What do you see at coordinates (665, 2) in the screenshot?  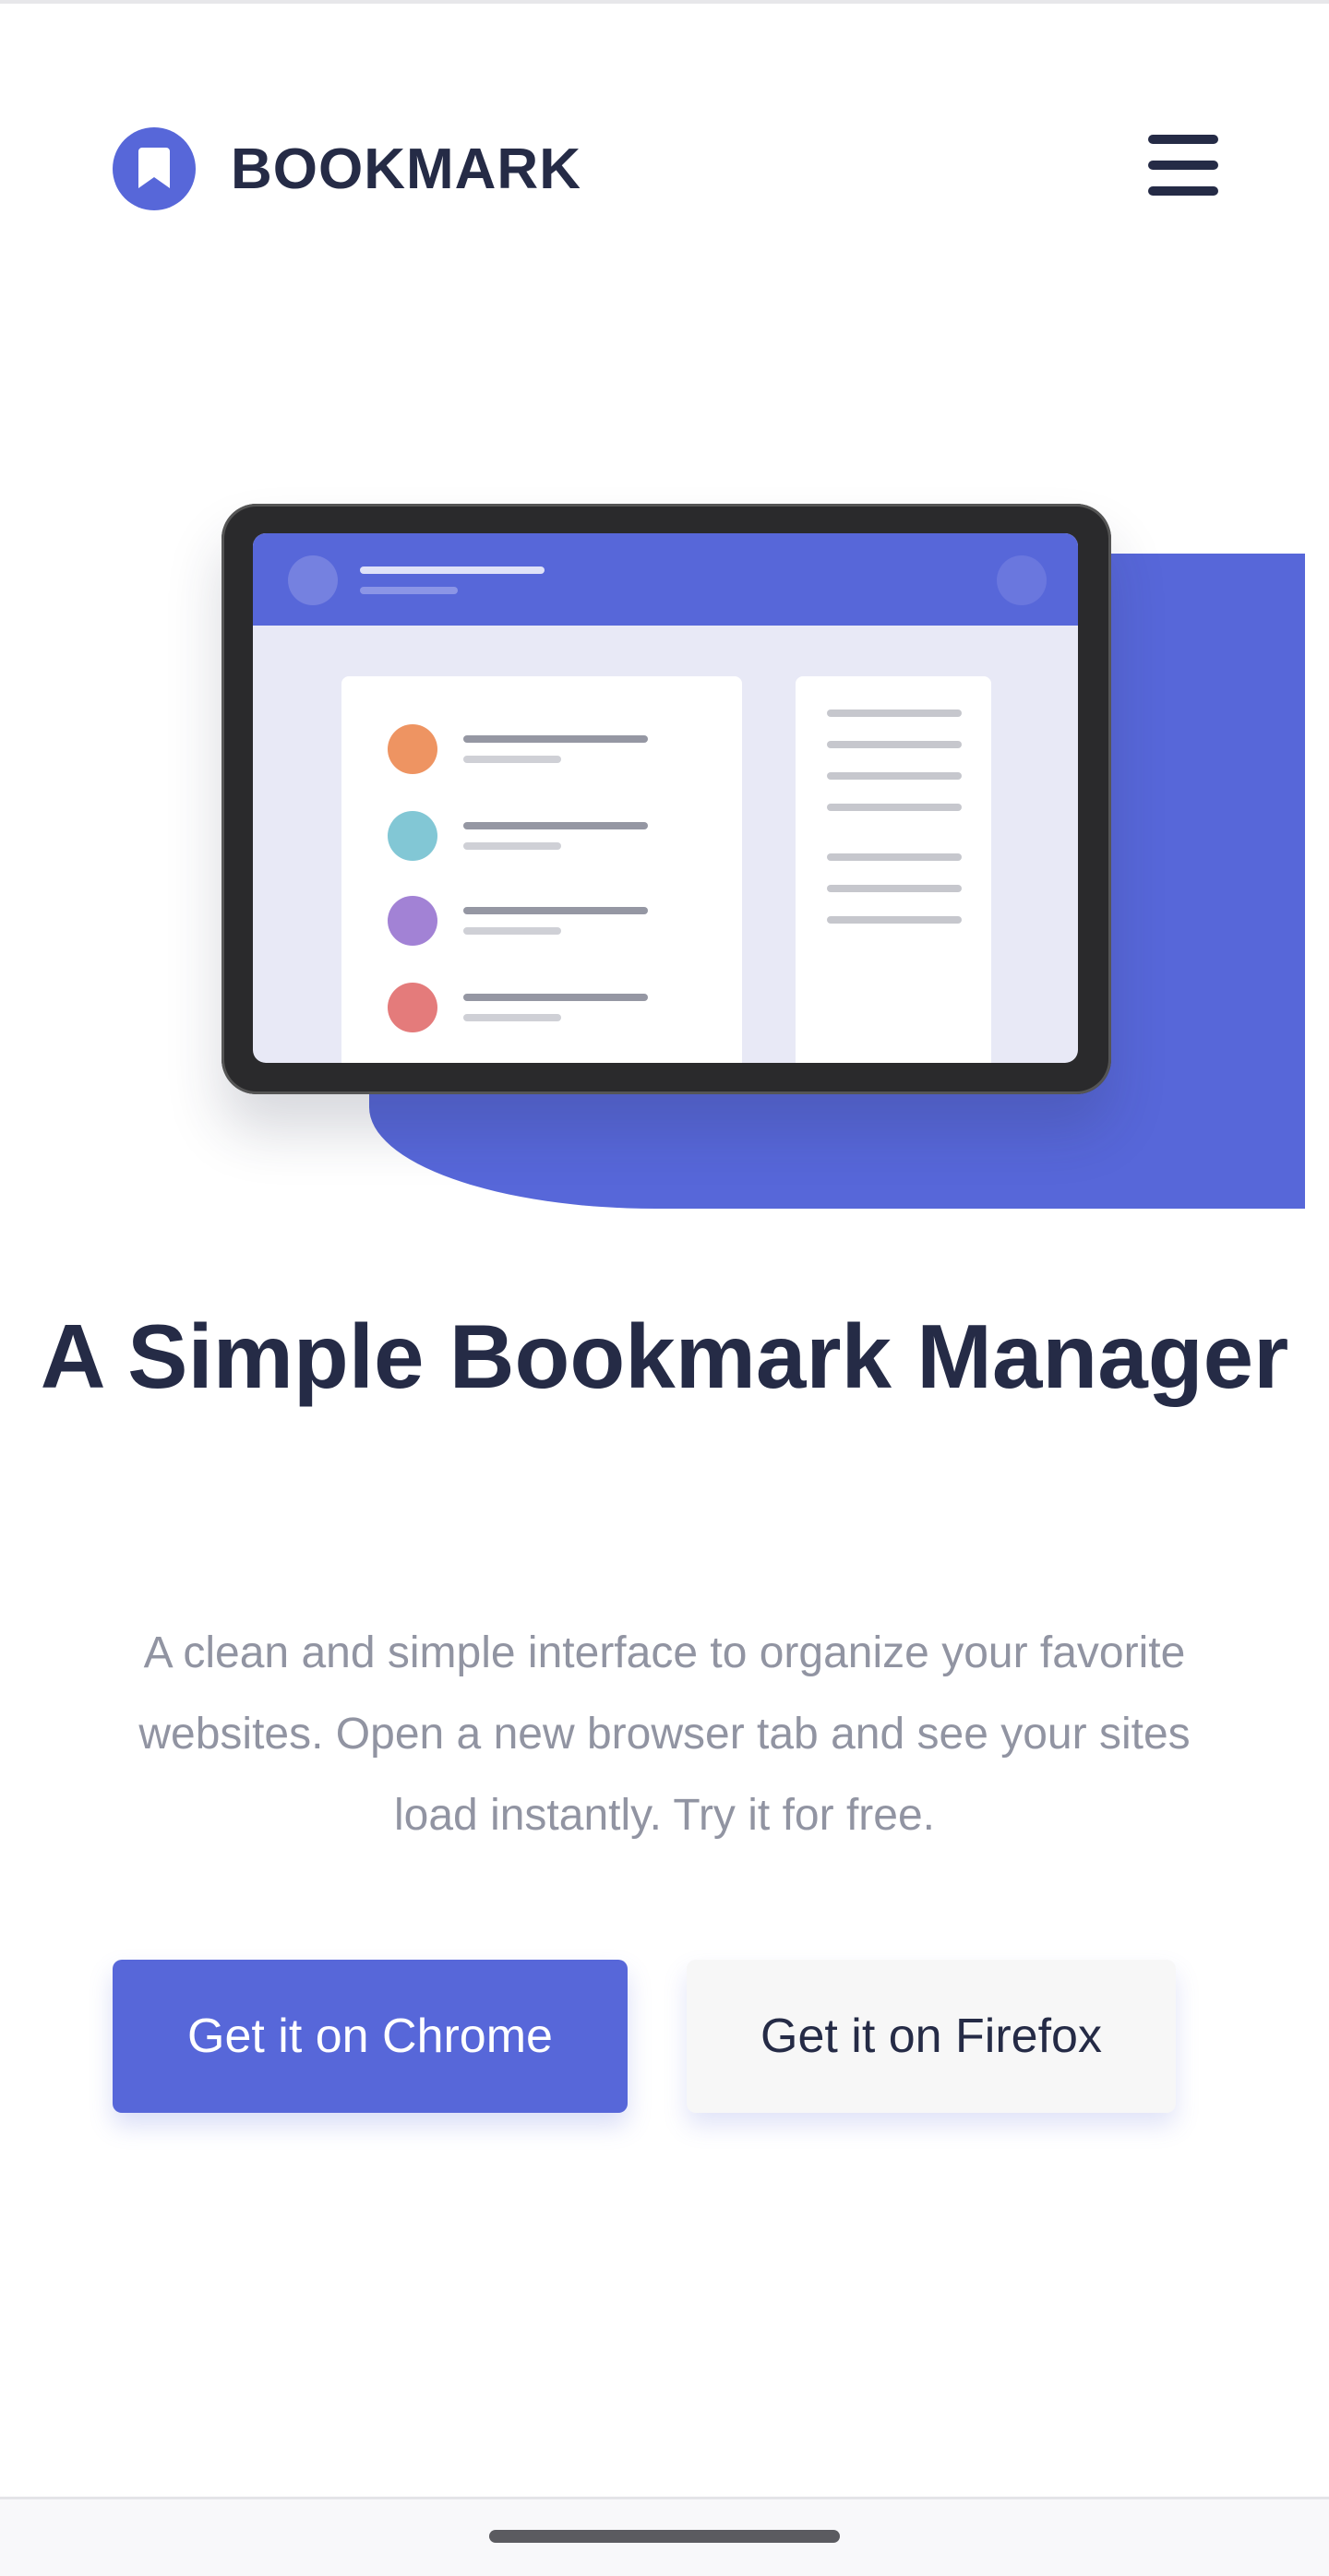 I see `top-divider` at bounding box center [665, 2].